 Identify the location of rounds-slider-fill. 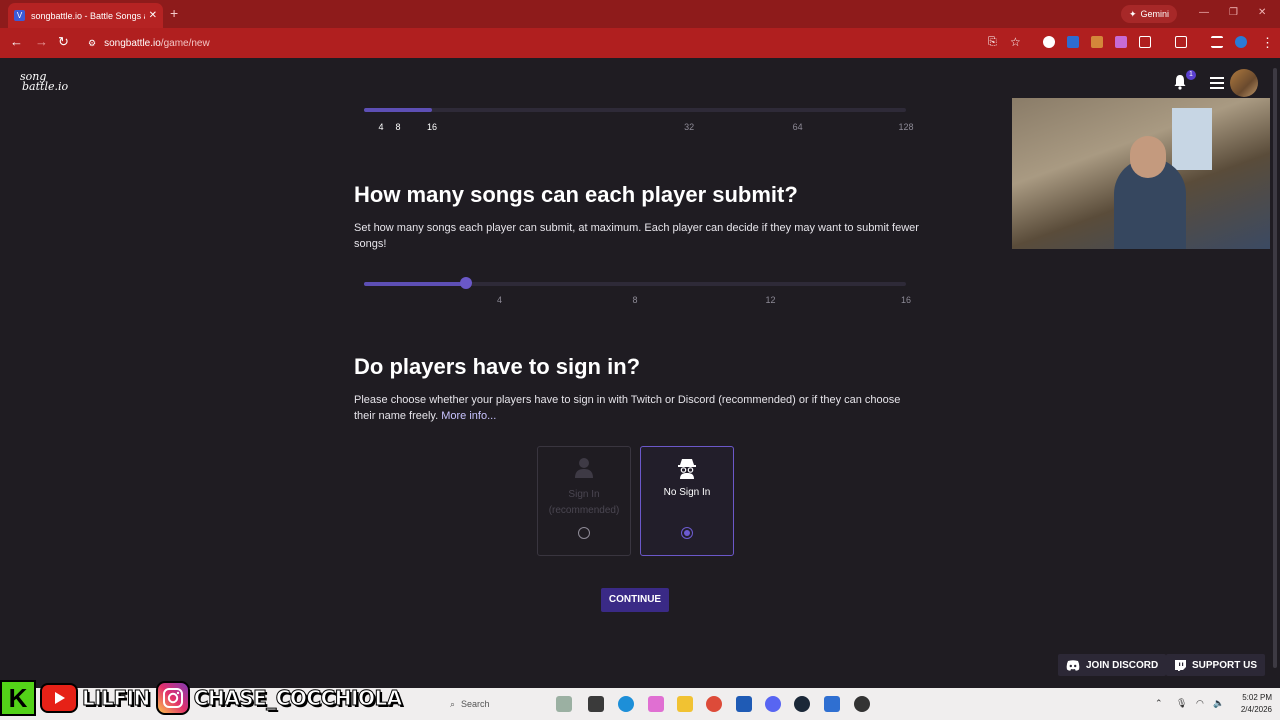
(398, 110).